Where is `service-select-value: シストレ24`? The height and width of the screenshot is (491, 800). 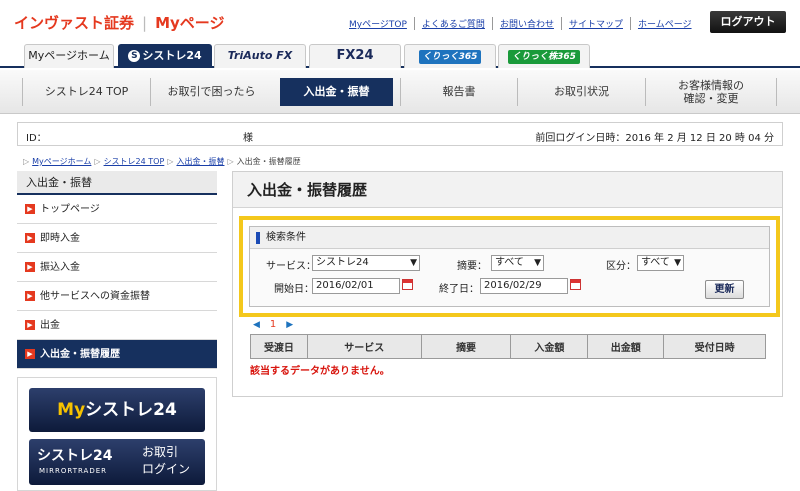 service-select-value: シストレ24 is located at coordinates (342, 262).